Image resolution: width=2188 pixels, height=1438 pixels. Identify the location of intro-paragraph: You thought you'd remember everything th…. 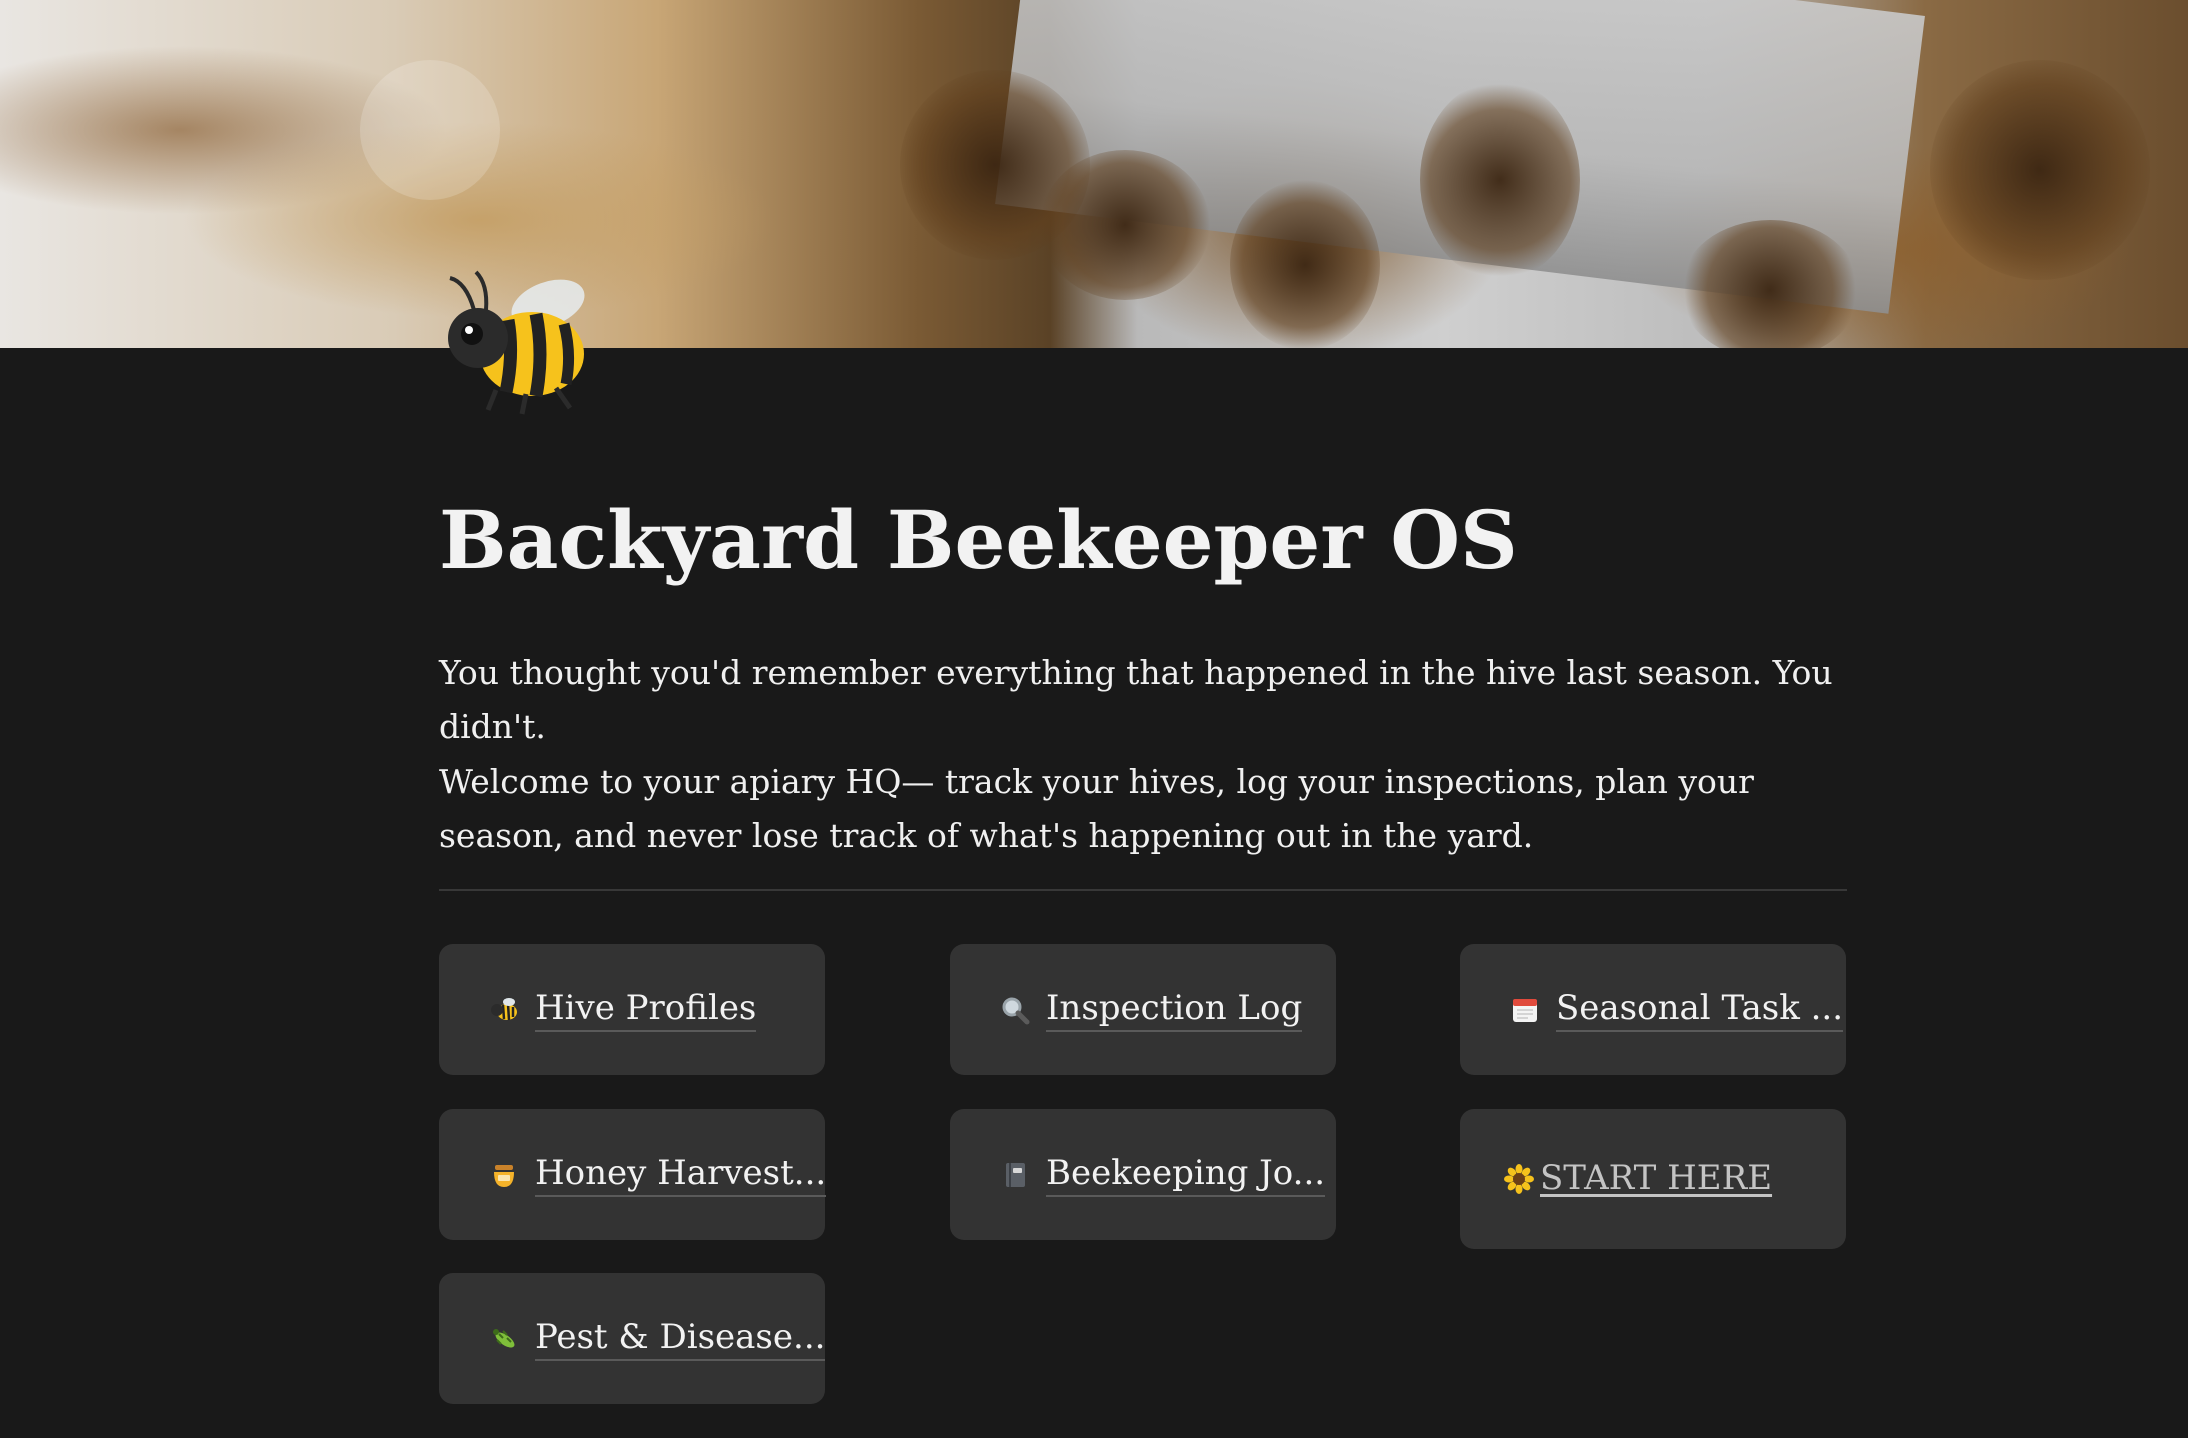
(1136, 699).